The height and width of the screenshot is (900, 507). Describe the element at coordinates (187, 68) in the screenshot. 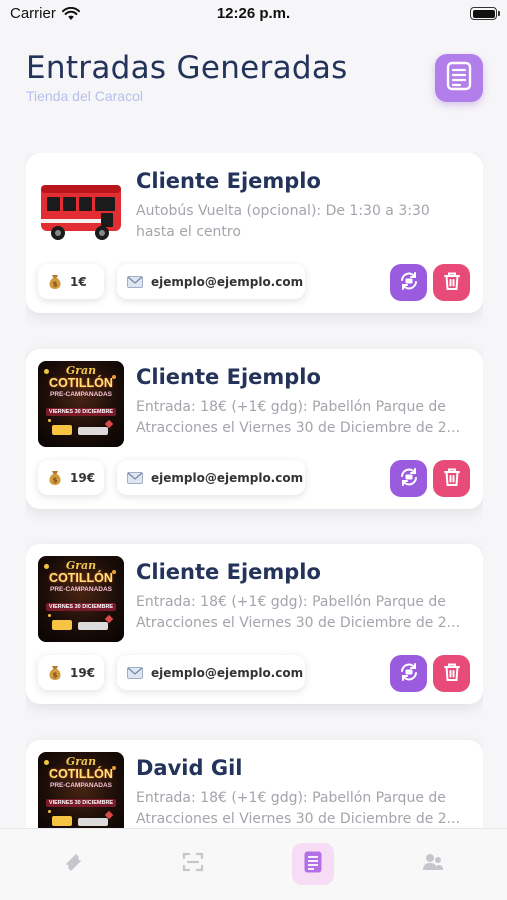

I see `page-title: Entradas Generadas` at that location.